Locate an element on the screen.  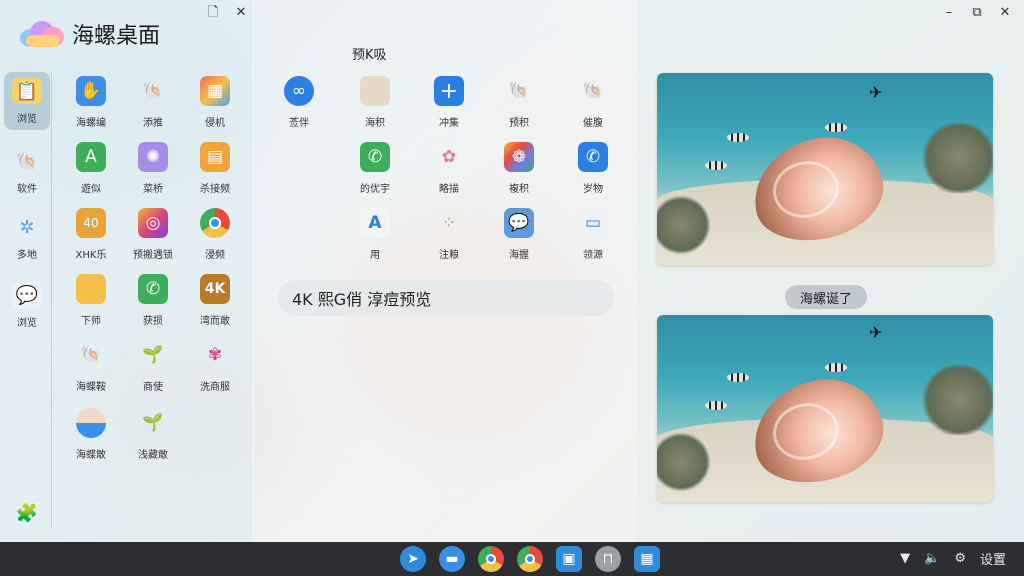
app-tile: ▭ 领源 is located at coordinates (593, 234).